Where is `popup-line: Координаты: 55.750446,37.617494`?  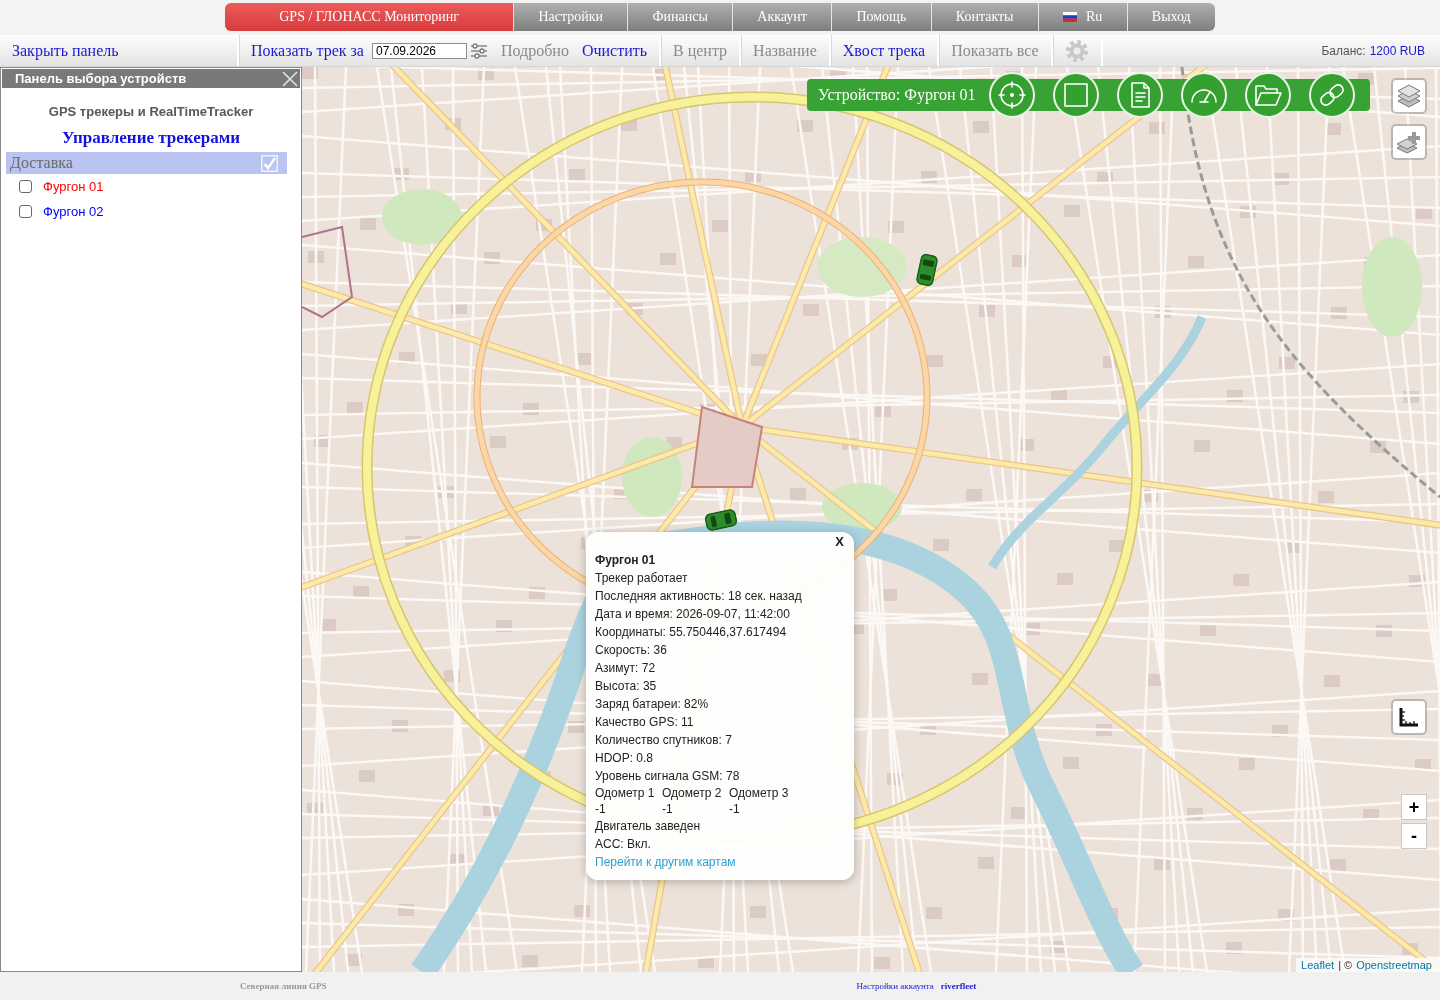 popup-line: Координаты: 55.750446,37.617494 is located at coordinates (691, 632).